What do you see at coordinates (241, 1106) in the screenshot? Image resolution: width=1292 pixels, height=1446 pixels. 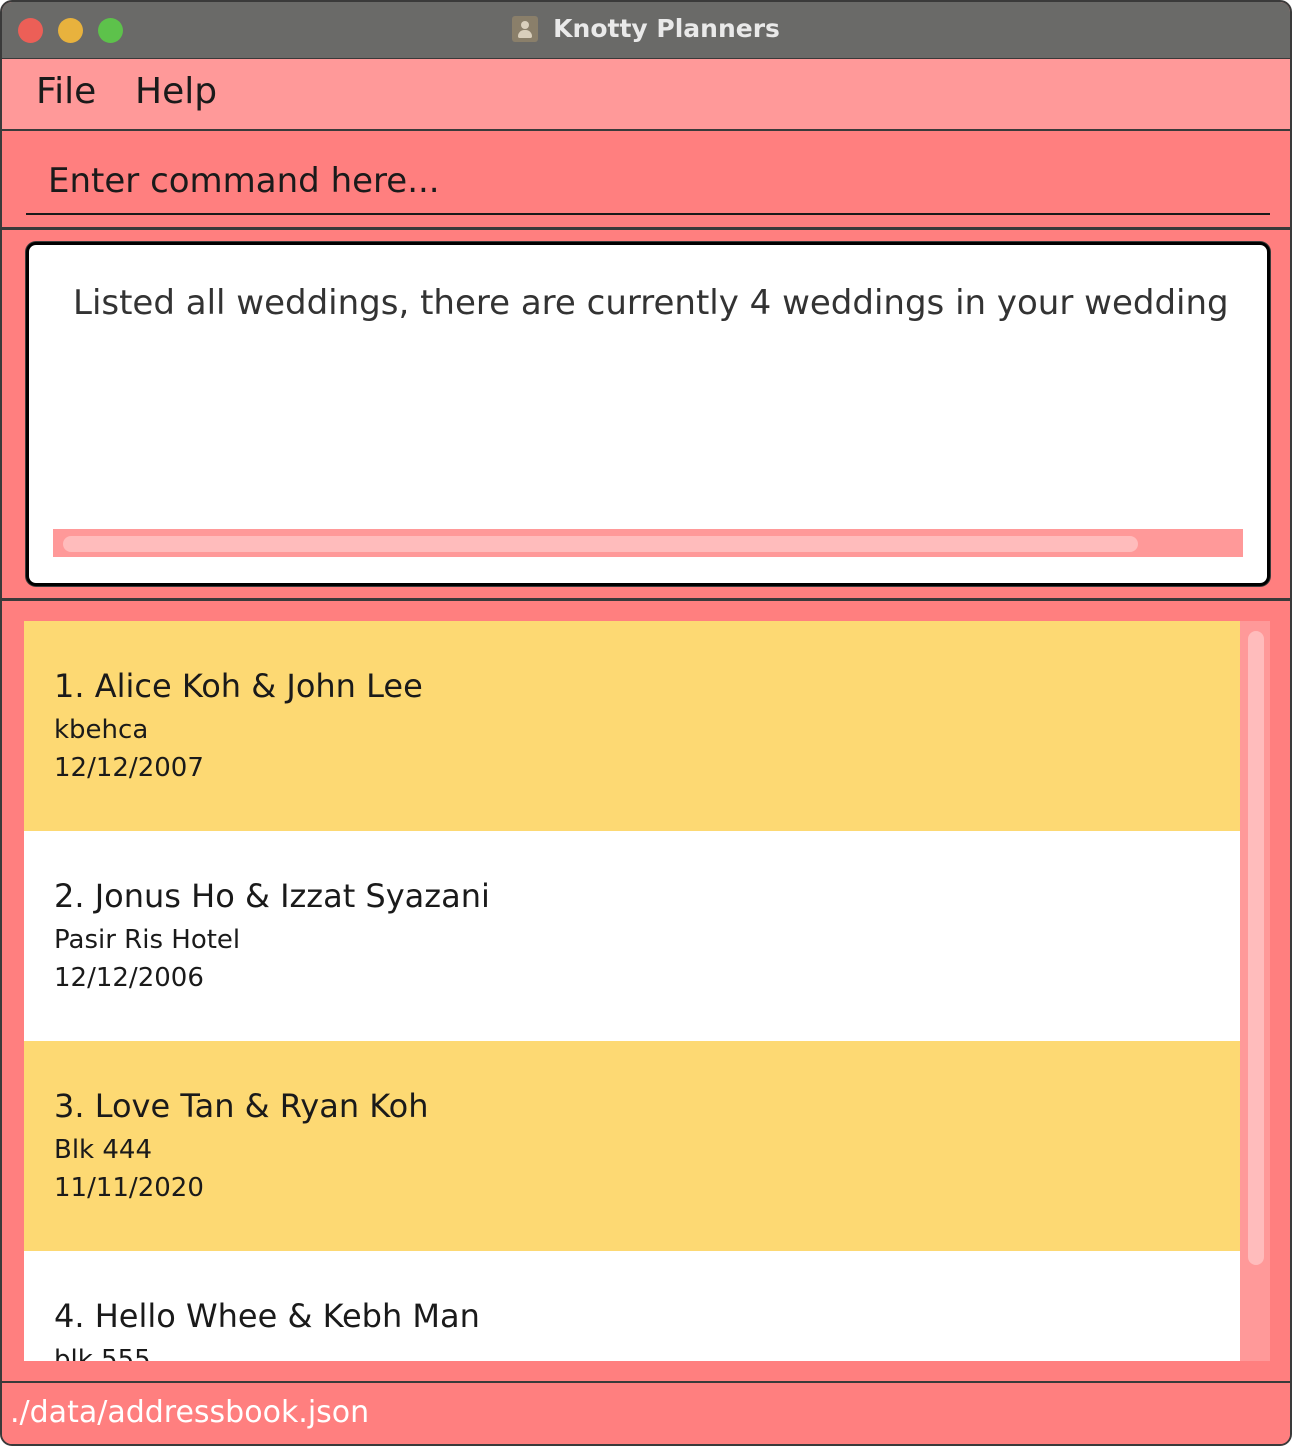 I see `wedding-card-name: 3. Love Tan & Ryan Koh` at bounding box center [241, 1106].